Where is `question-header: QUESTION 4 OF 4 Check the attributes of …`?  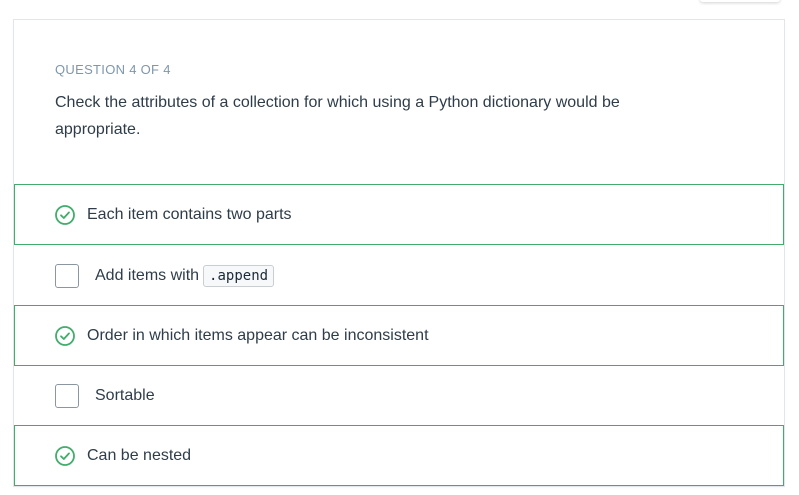
question-header: QUESTION 4 OF 4 Check the attributes of … is located at coordinates (405, 102).